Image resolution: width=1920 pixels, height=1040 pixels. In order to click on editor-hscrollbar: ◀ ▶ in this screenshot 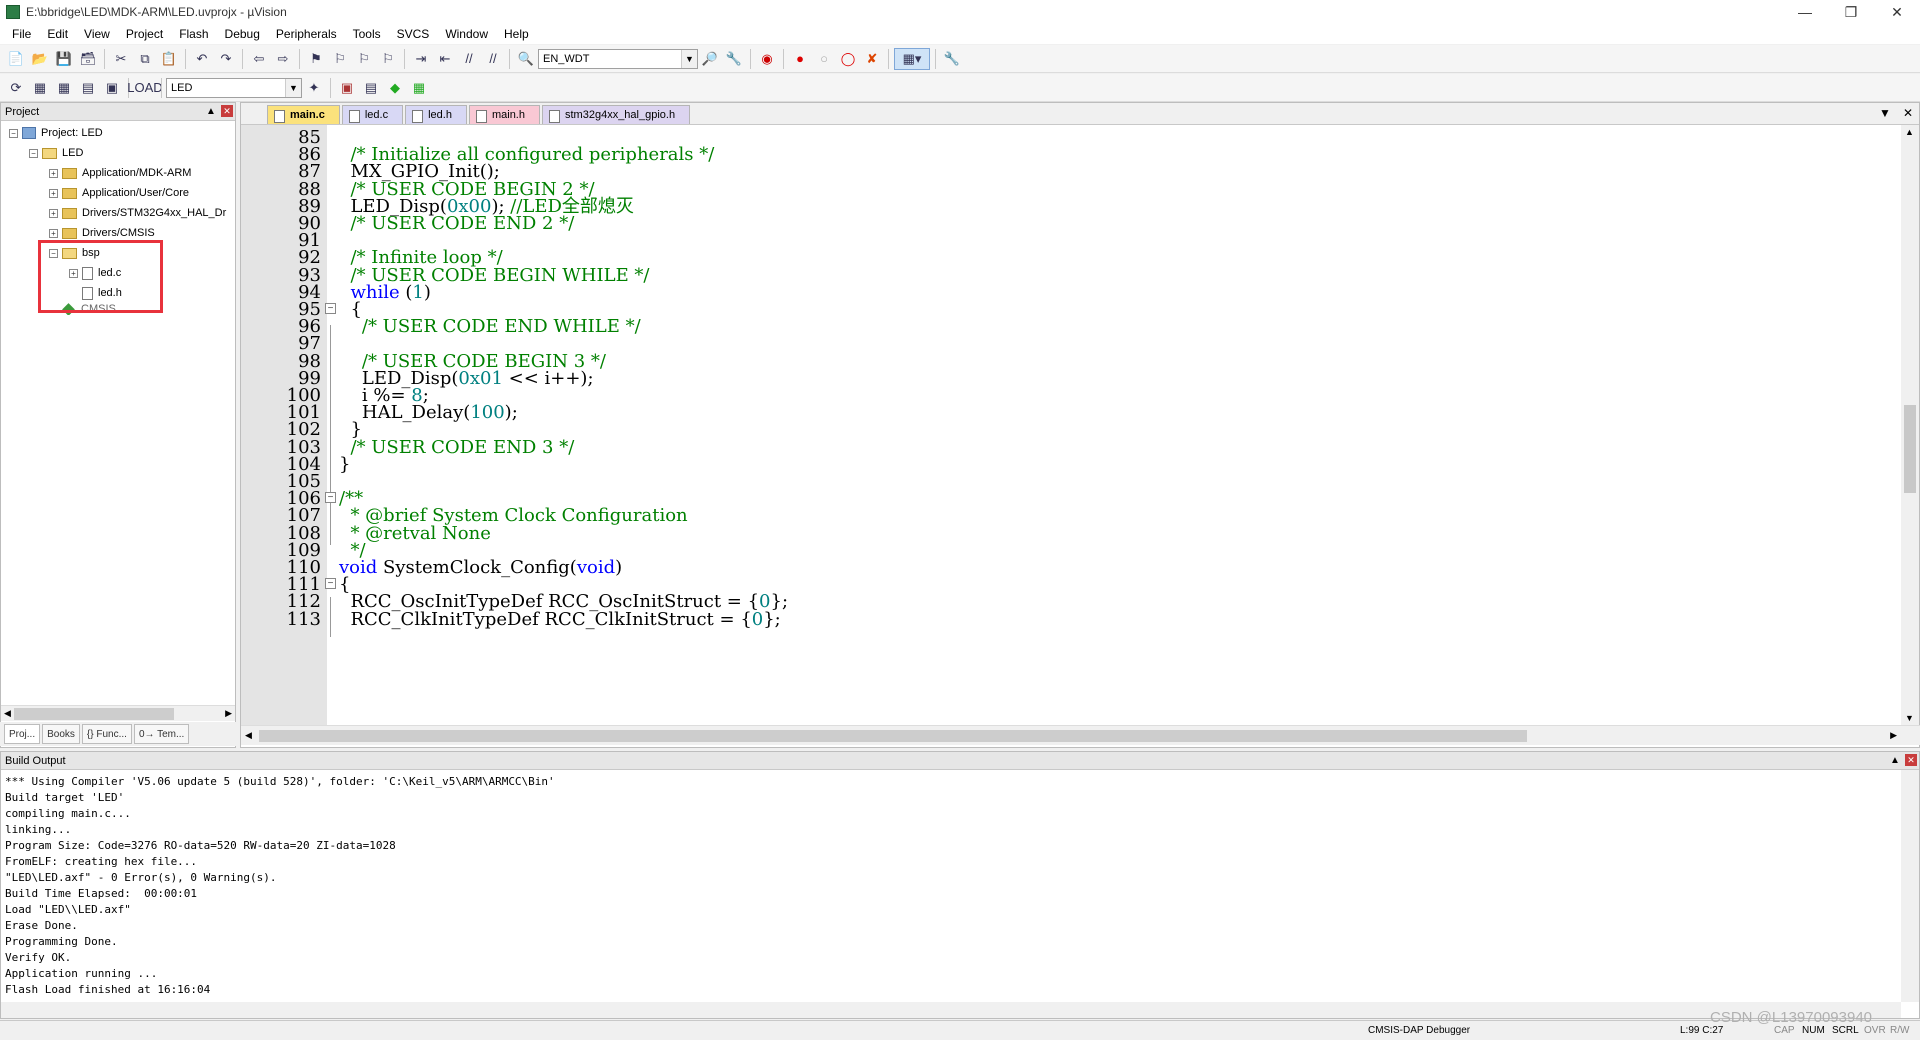, I will do `click(1080, 735)`.